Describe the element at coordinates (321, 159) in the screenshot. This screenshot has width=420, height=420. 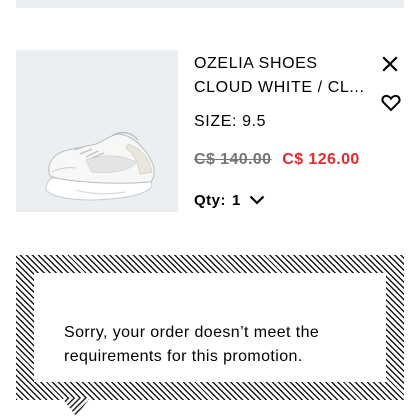
I see `sale-price: C$ 126.00` at that location.